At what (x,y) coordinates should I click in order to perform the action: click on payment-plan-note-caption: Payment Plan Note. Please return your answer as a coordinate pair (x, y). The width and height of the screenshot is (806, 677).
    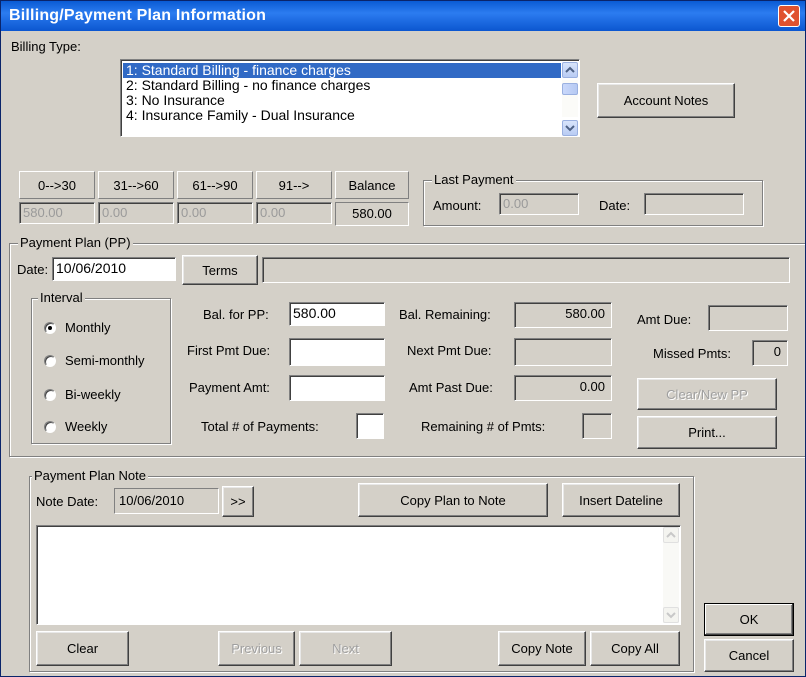
    Looking at the image, I should click on (90, 475).